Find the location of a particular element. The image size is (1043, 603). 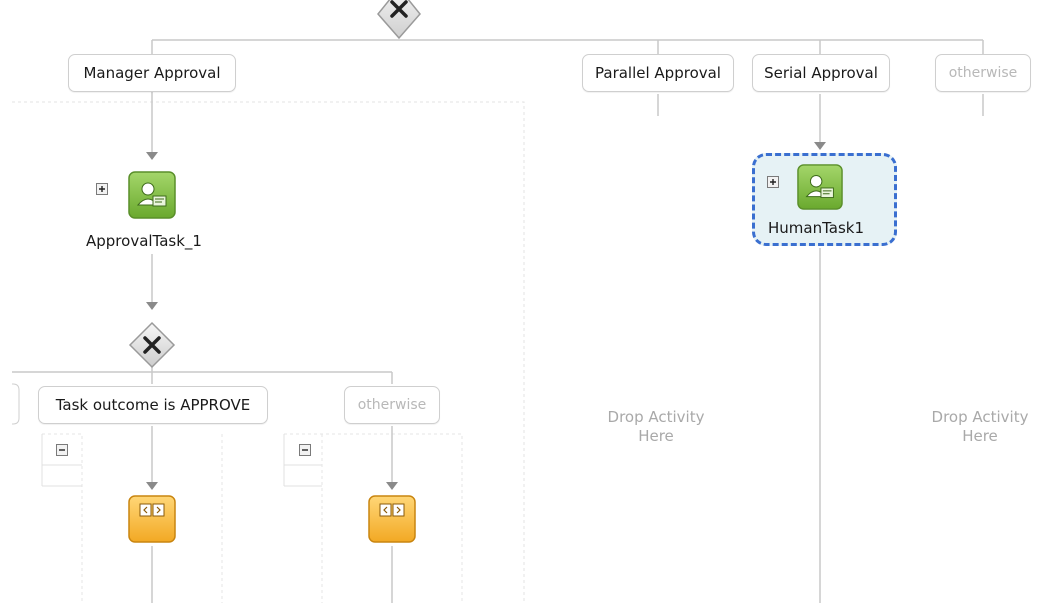

case-label-otherwise: otherwise is located at coordinates (983, 73).